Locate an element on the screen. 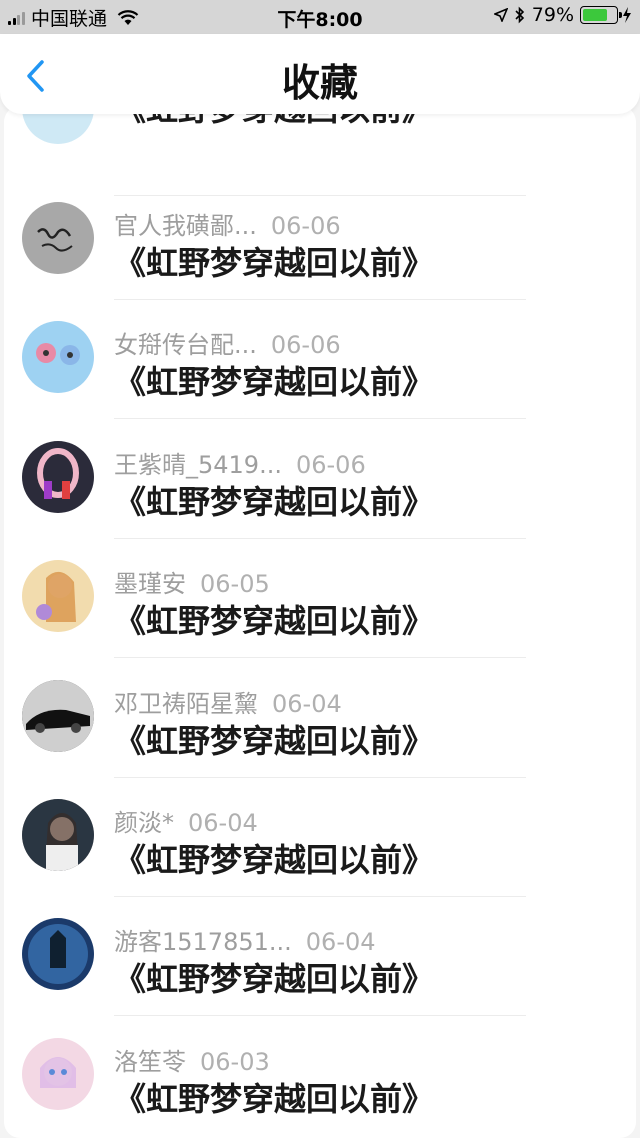 The width and height of the screenshot is (640, 1138). user-name: 墨瑾安 is located at coordinates (150, 584).